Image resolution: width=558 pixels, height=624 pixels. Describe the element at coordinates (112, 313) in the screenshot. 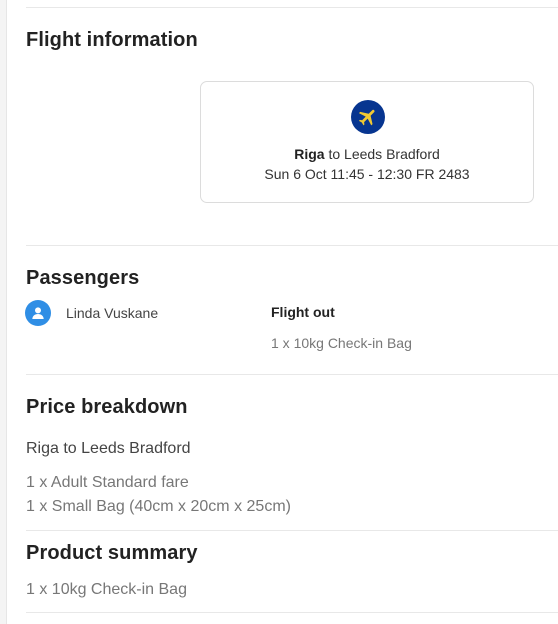

I see `passenger-name: Linda Vuskane` at that location.